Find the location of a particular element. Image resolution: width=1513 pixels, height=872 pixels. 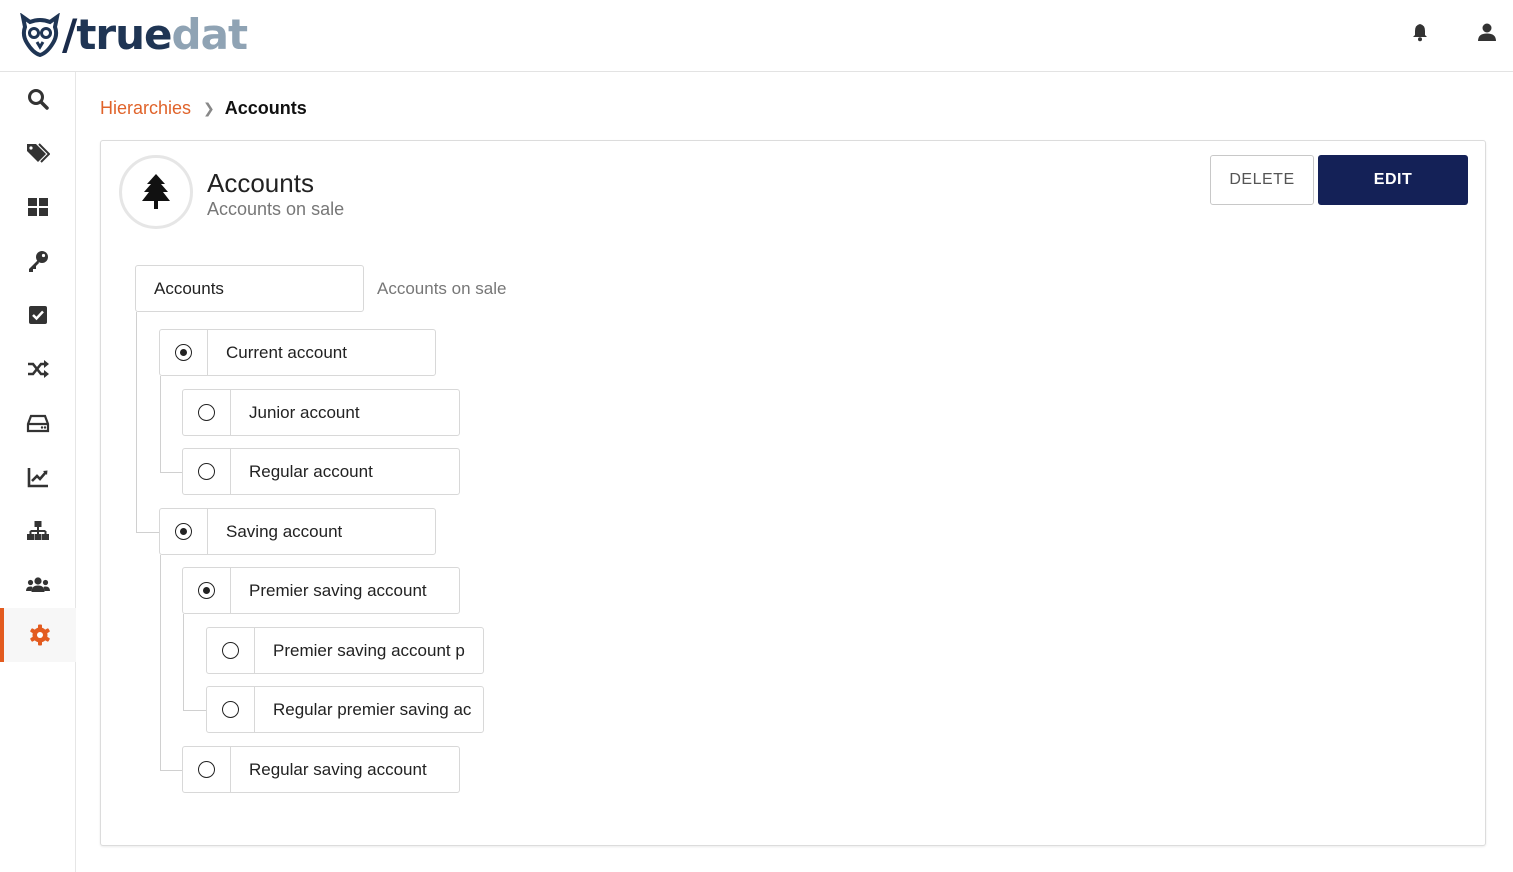

hierarchy-avatar is located at coordinates (156, 192).